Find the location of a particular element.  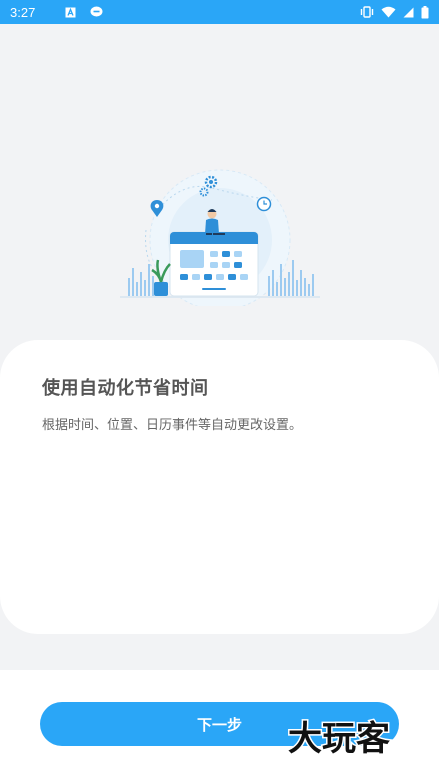

watermark-logo: 大玩客 is located at coordinates (357, 737).